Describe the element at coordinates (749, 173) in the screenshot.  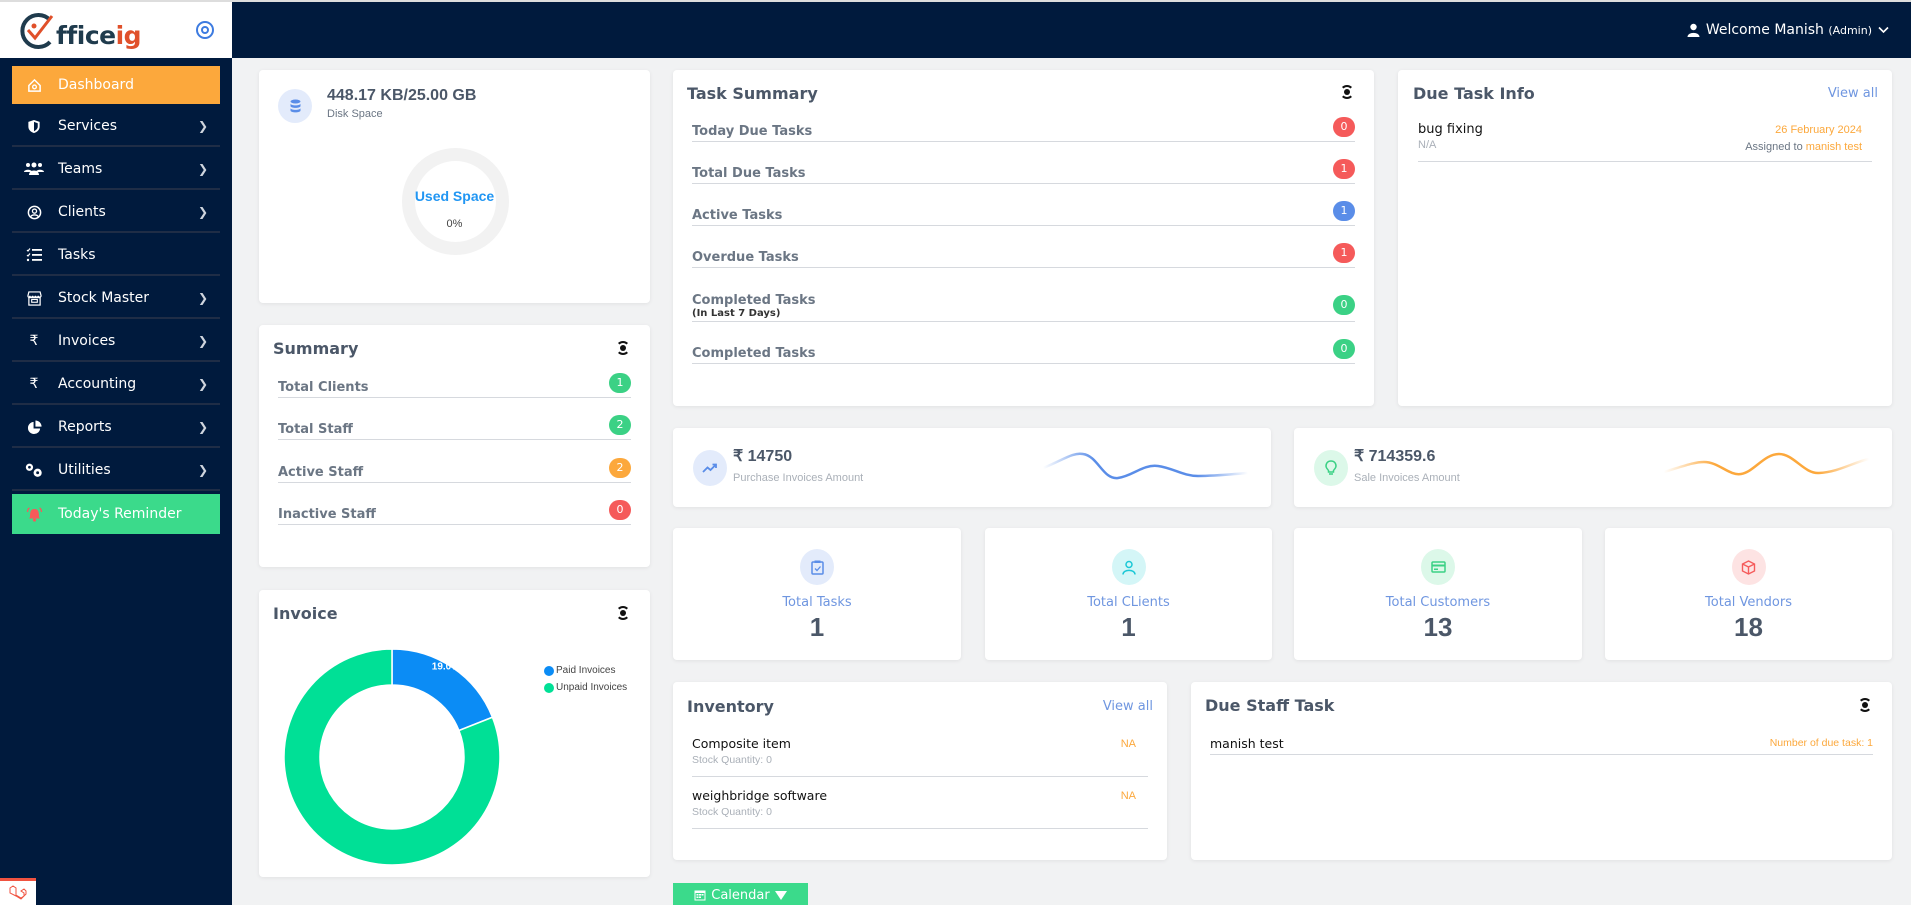
I see `row-label: Total Due Tasks` at that location.